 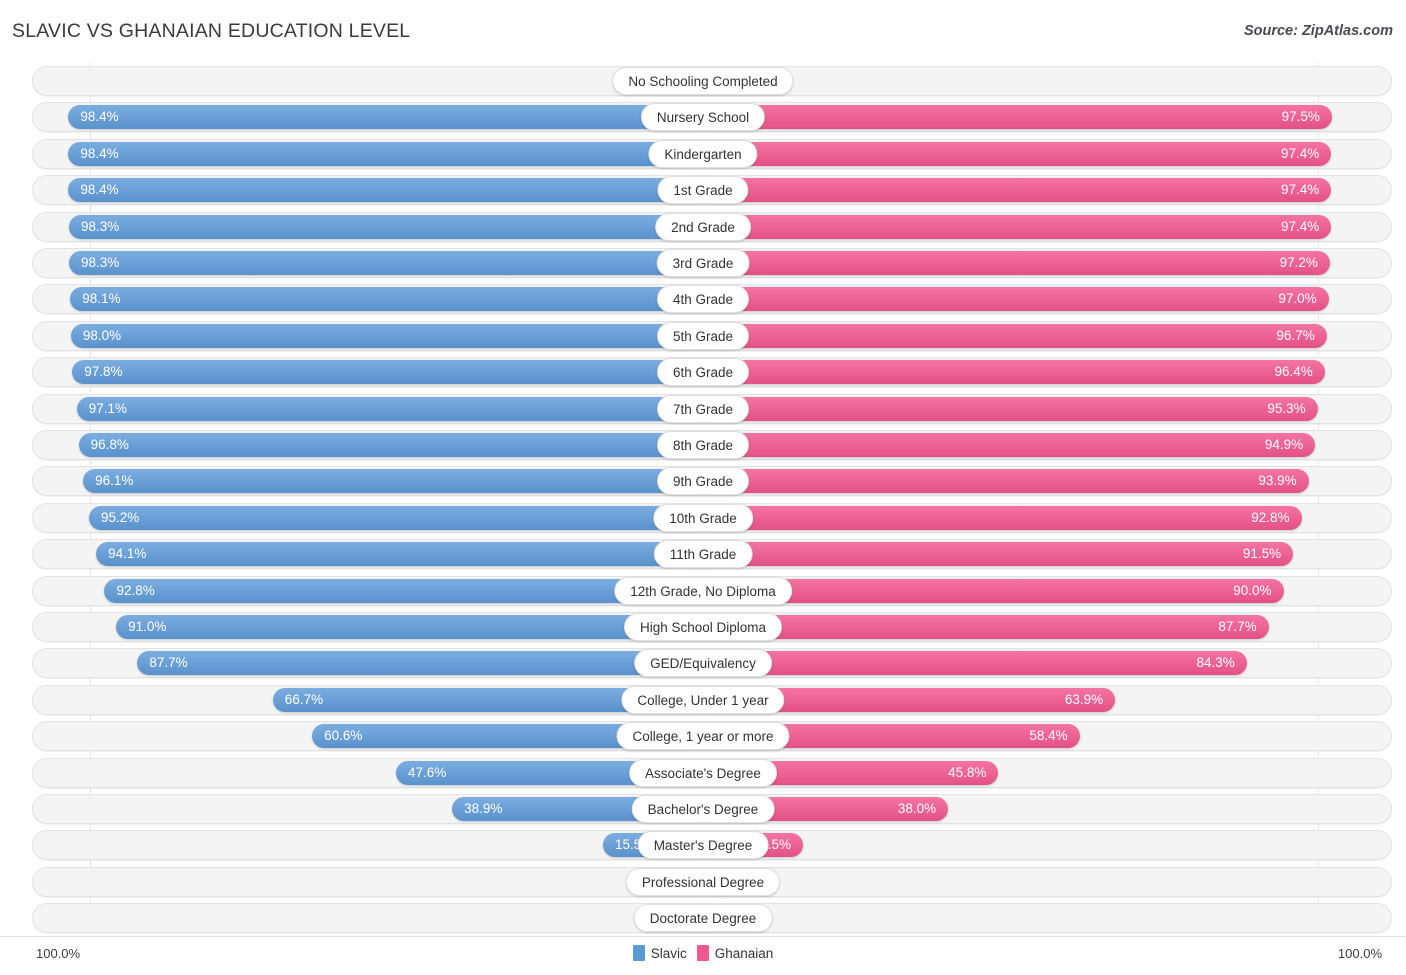 I want to click on bar-half-right: 97.5%, so click(x=1046, y=117).